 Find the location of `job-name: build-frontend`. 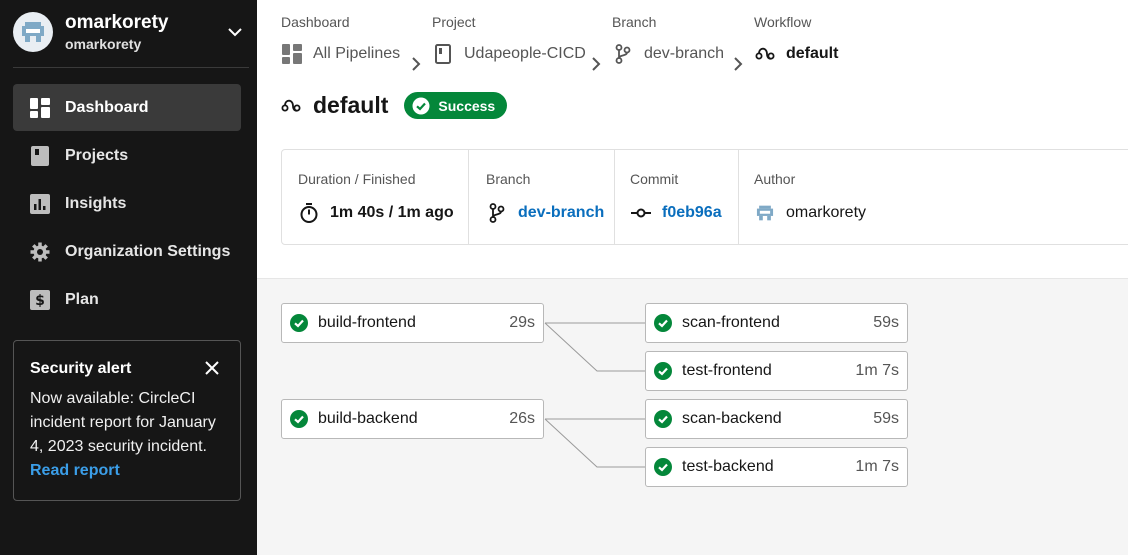

job-name: build-frontend is located at coordinates (367, 322).